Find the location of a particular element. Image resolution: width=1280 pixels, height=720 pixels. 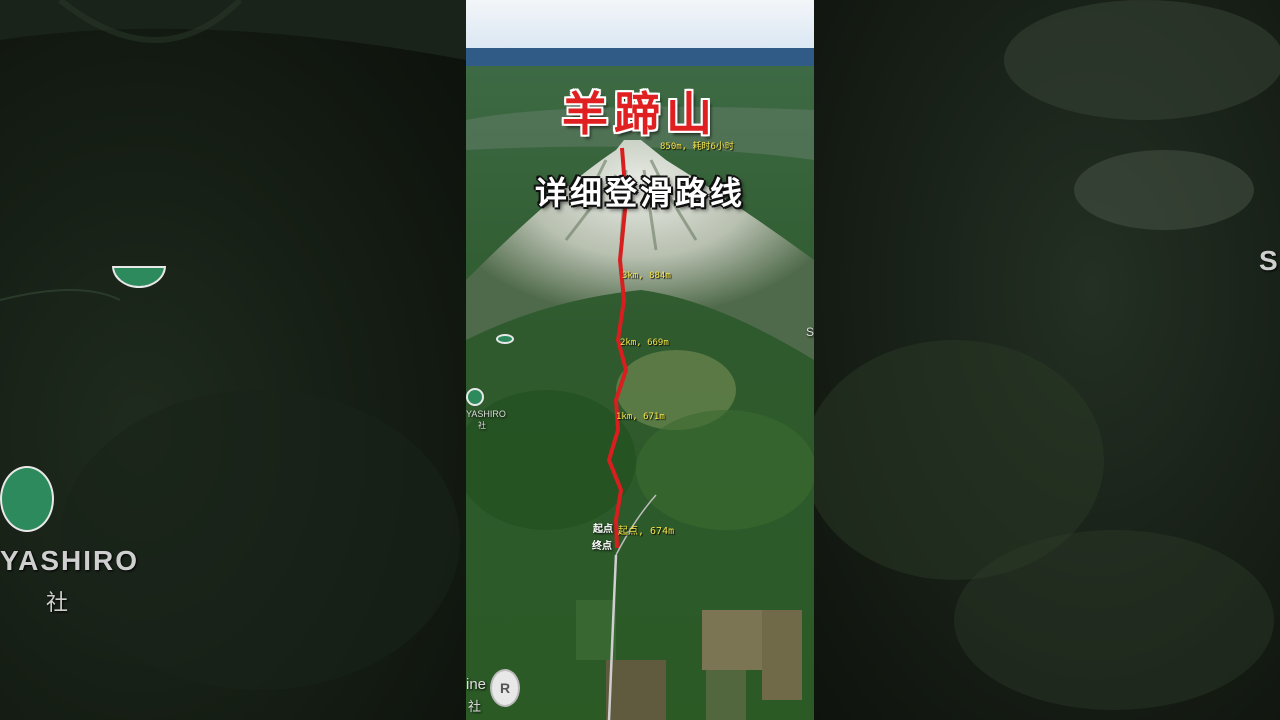

right-partial-letter: S is located at coordinates (810, 332).